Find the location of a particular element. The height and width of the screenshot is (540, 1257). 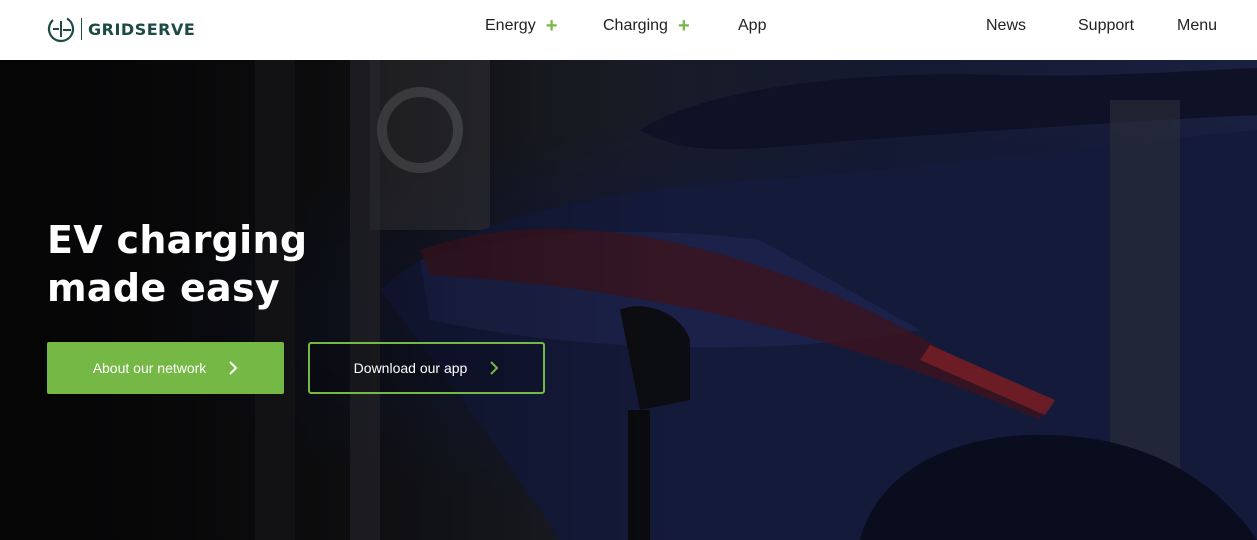

nav-energy-label: Energy is located at coordinates (510, 25).